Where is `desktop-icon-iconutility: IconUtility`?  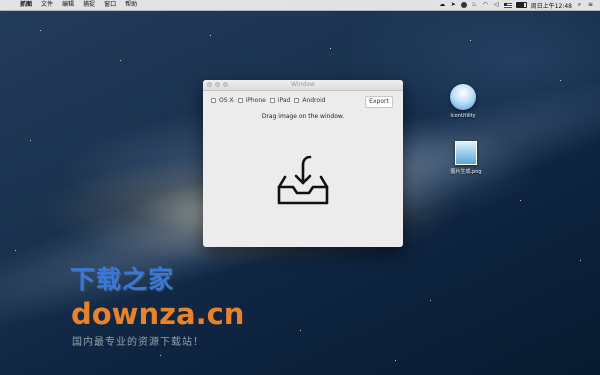
desktop-icon-iconutility: IconUtility is located at coordinates (463, 101).